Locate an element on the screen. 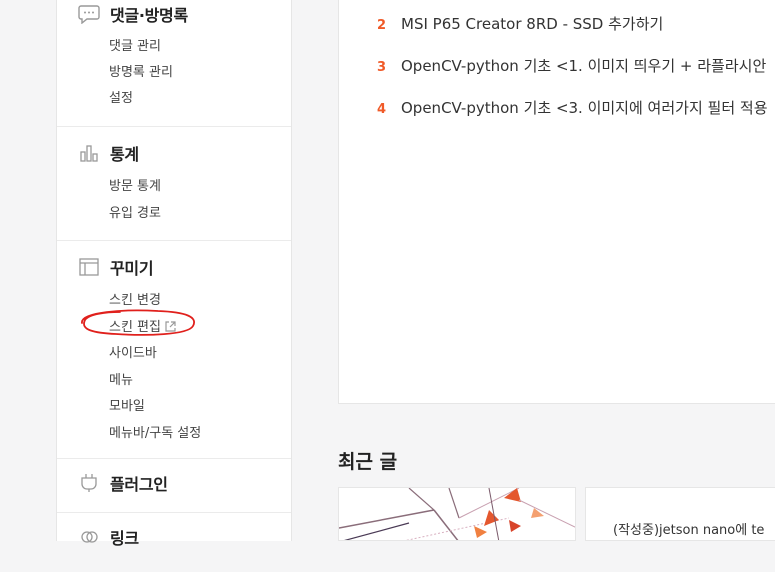  sidebar-item-skin-change: 스킨 변경 is located at coordinates (135, 298).